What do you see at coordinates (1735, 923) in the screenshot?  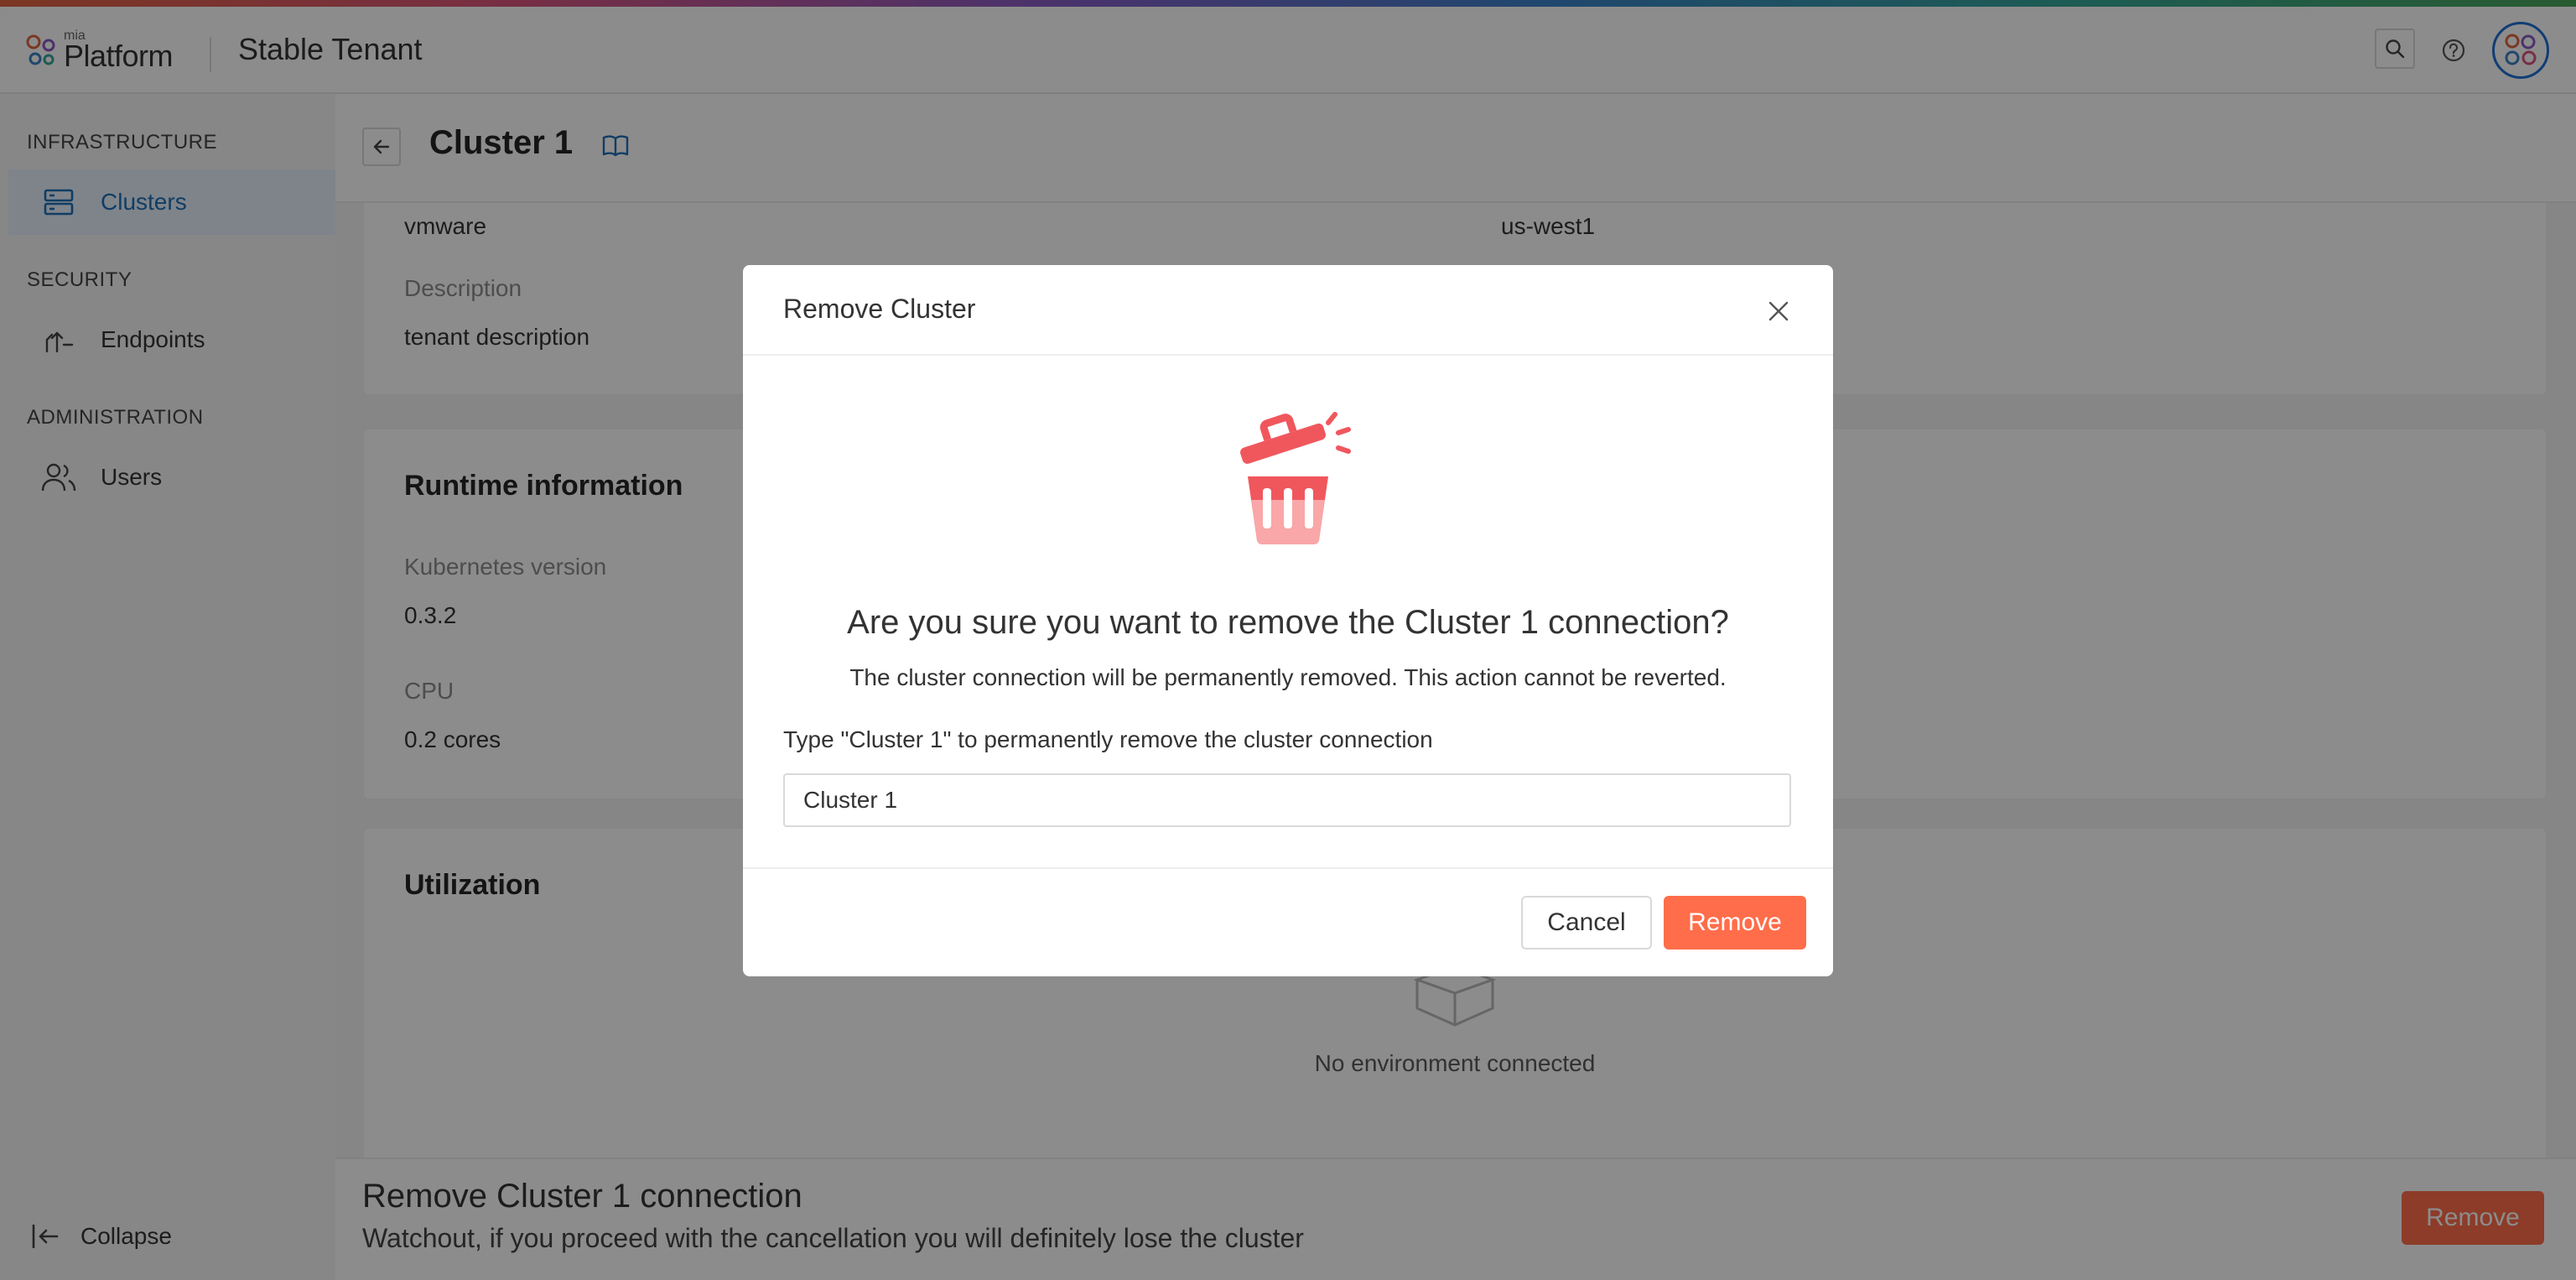 I see `remove-button: Remove` at bounding box center [1735, 923].